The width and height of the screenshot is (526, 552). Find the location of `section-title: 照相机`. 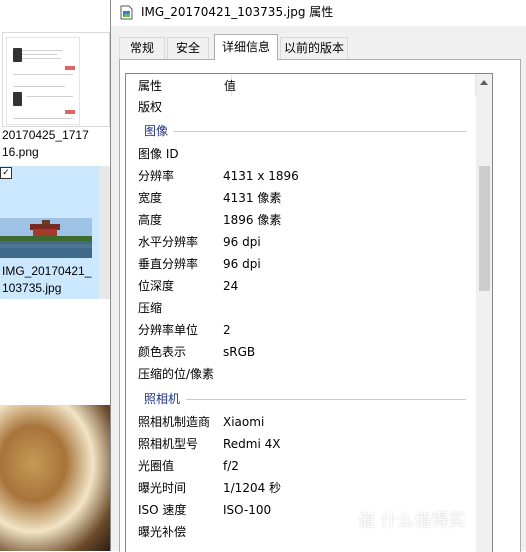

section-title: 照相机 is located at coordinates (165, 399).